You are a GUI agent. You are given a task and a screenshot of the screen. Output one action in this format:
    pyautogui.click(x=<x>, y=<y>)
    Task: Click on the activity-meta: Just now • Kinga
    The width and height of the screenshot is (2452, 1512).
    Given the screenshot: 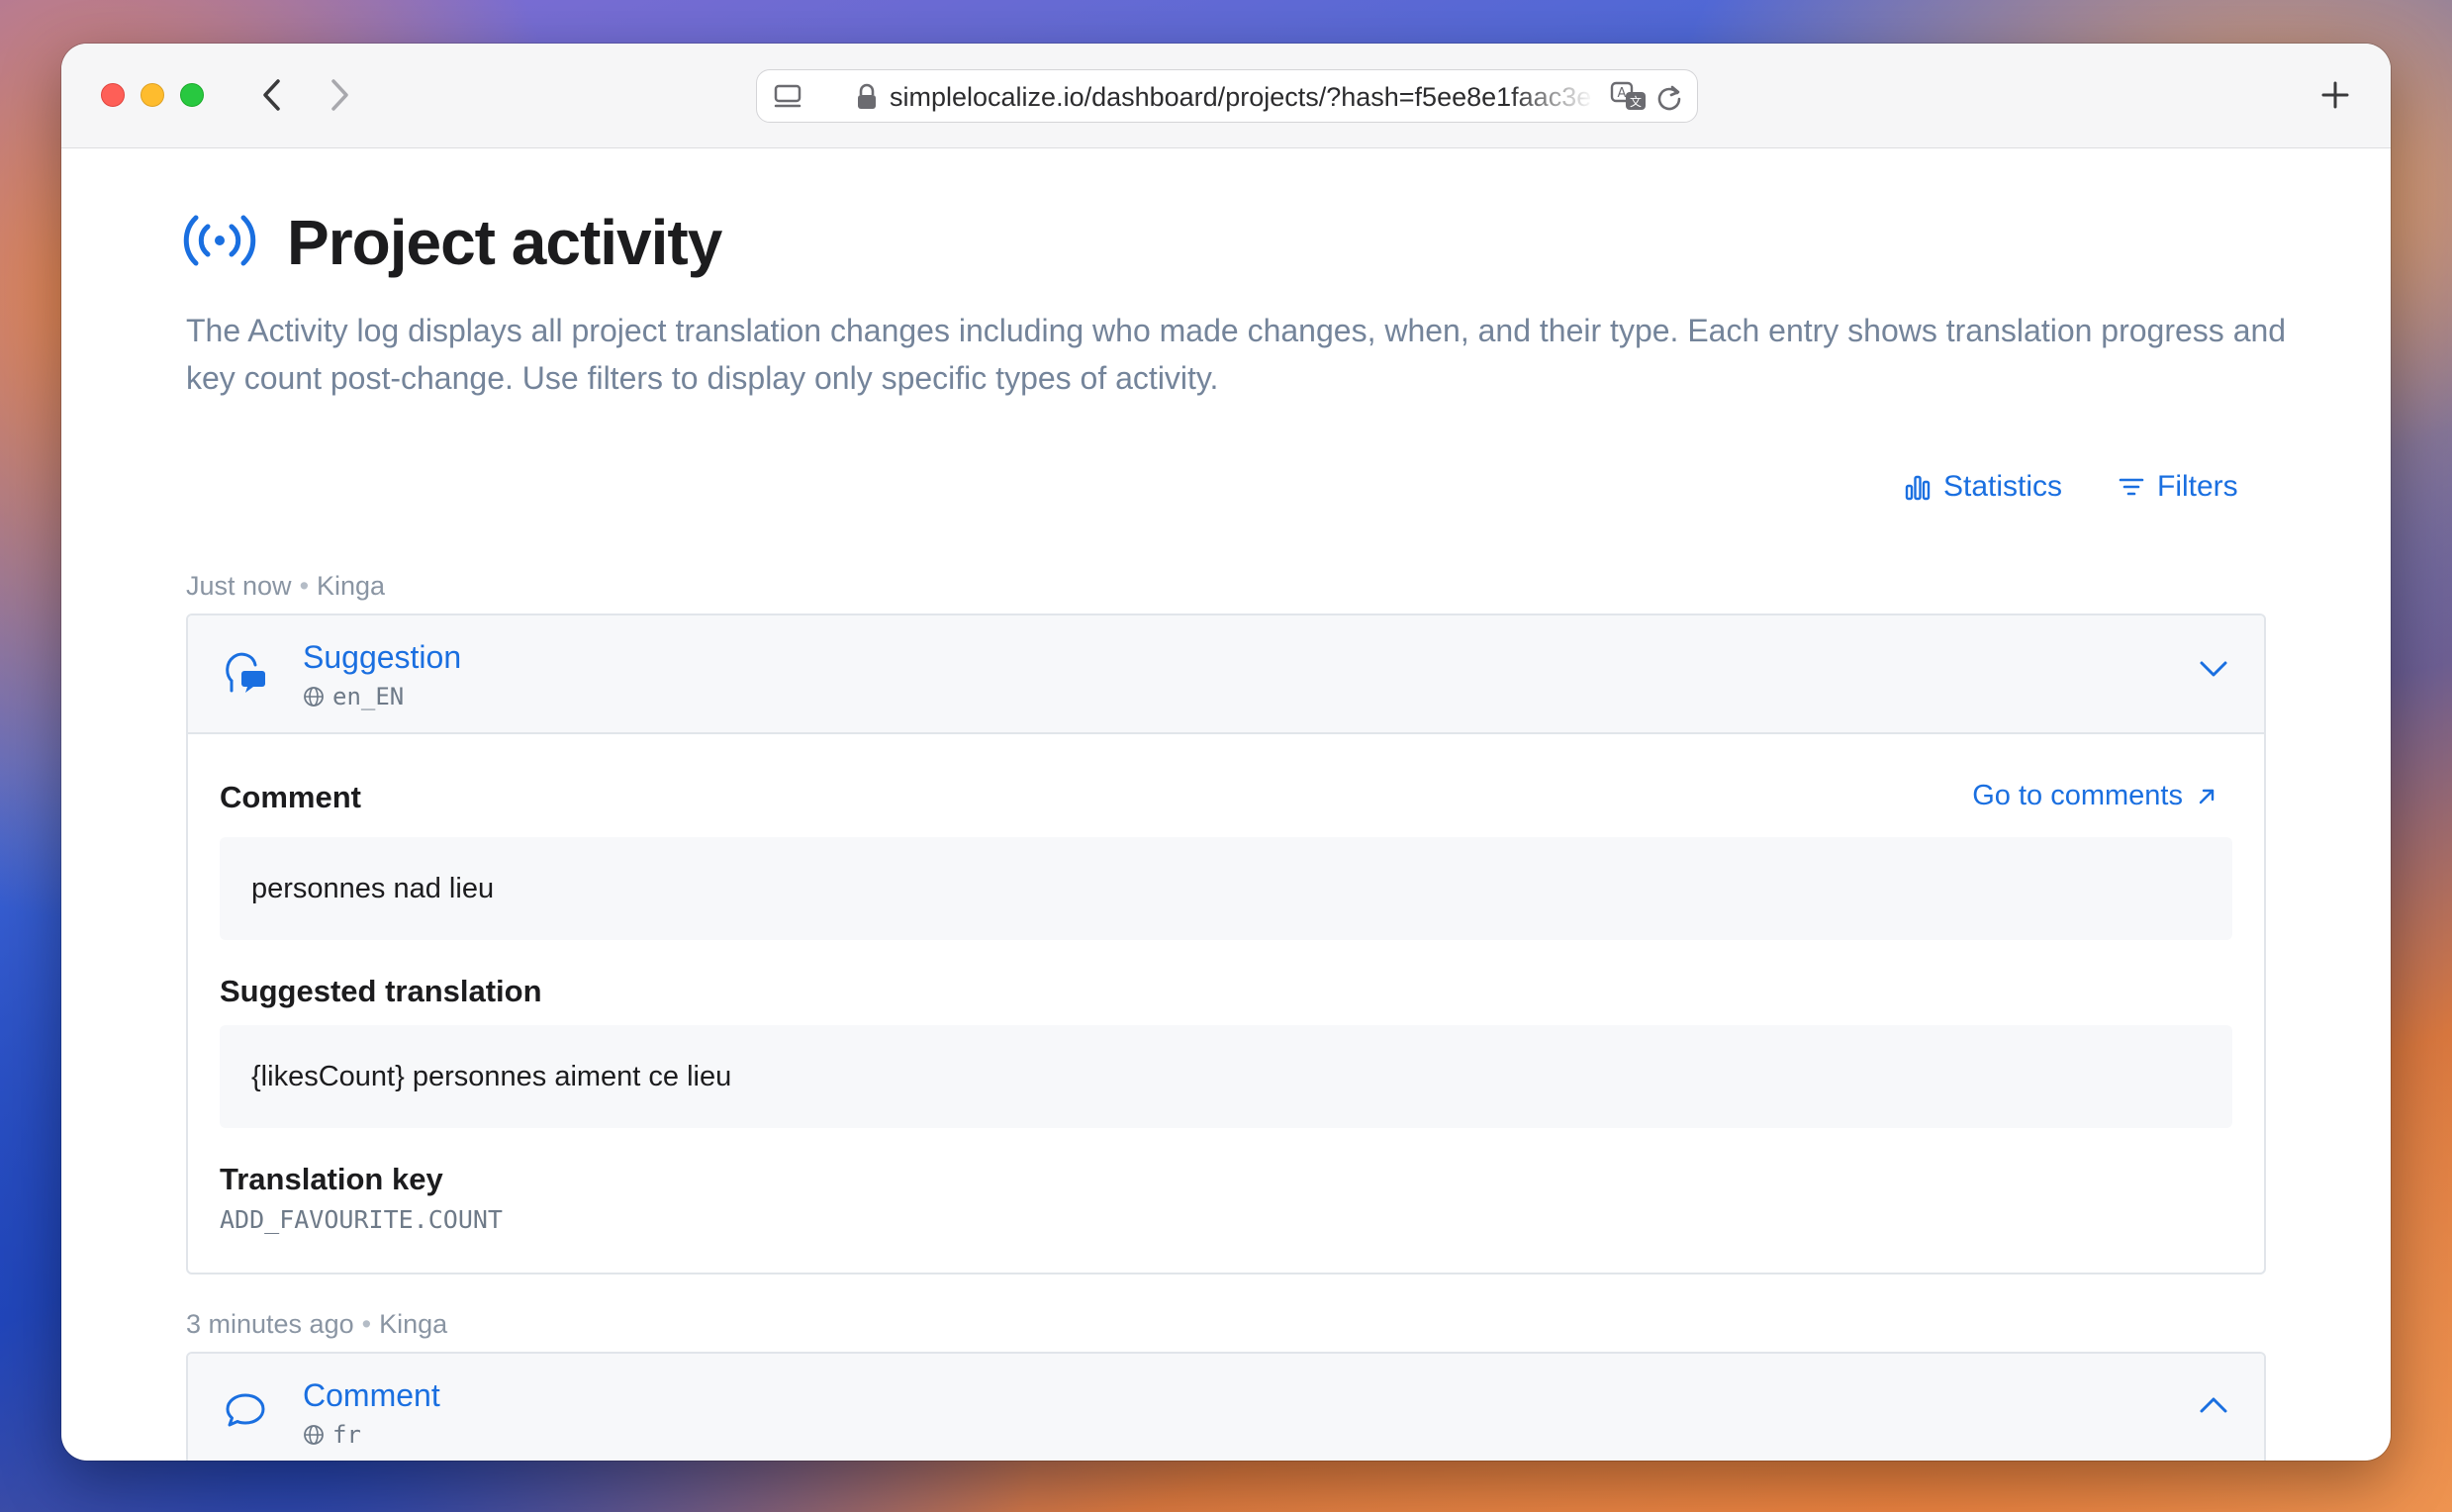 What is the action you would take?
    pyautogui.click(x=285, y=586)
    